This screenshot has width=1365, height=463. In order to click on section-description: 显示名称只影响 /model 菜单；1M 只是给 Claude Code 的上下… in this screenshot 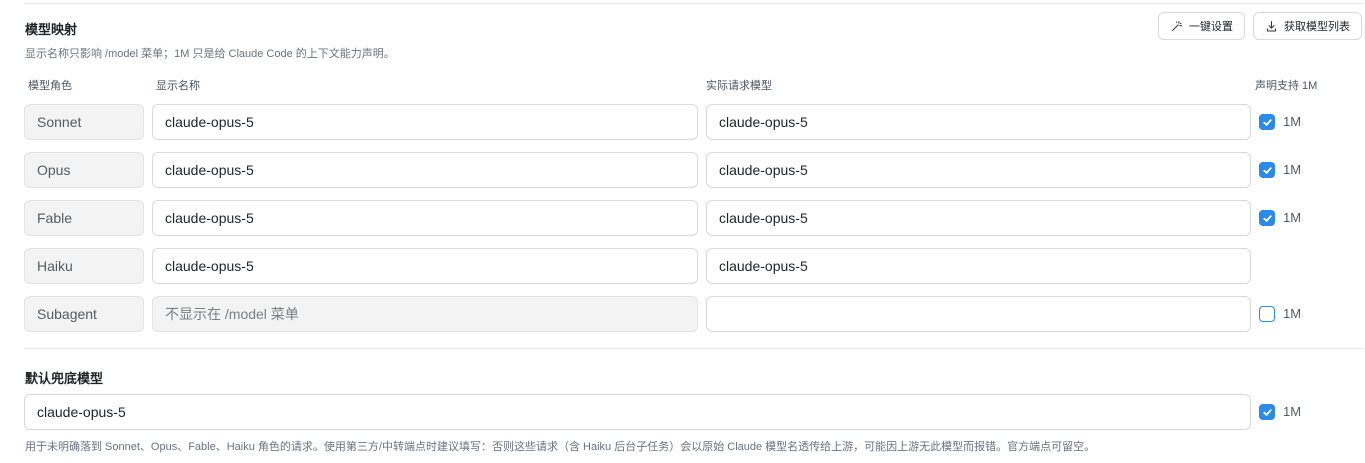, I will do `click(210, 54)`.